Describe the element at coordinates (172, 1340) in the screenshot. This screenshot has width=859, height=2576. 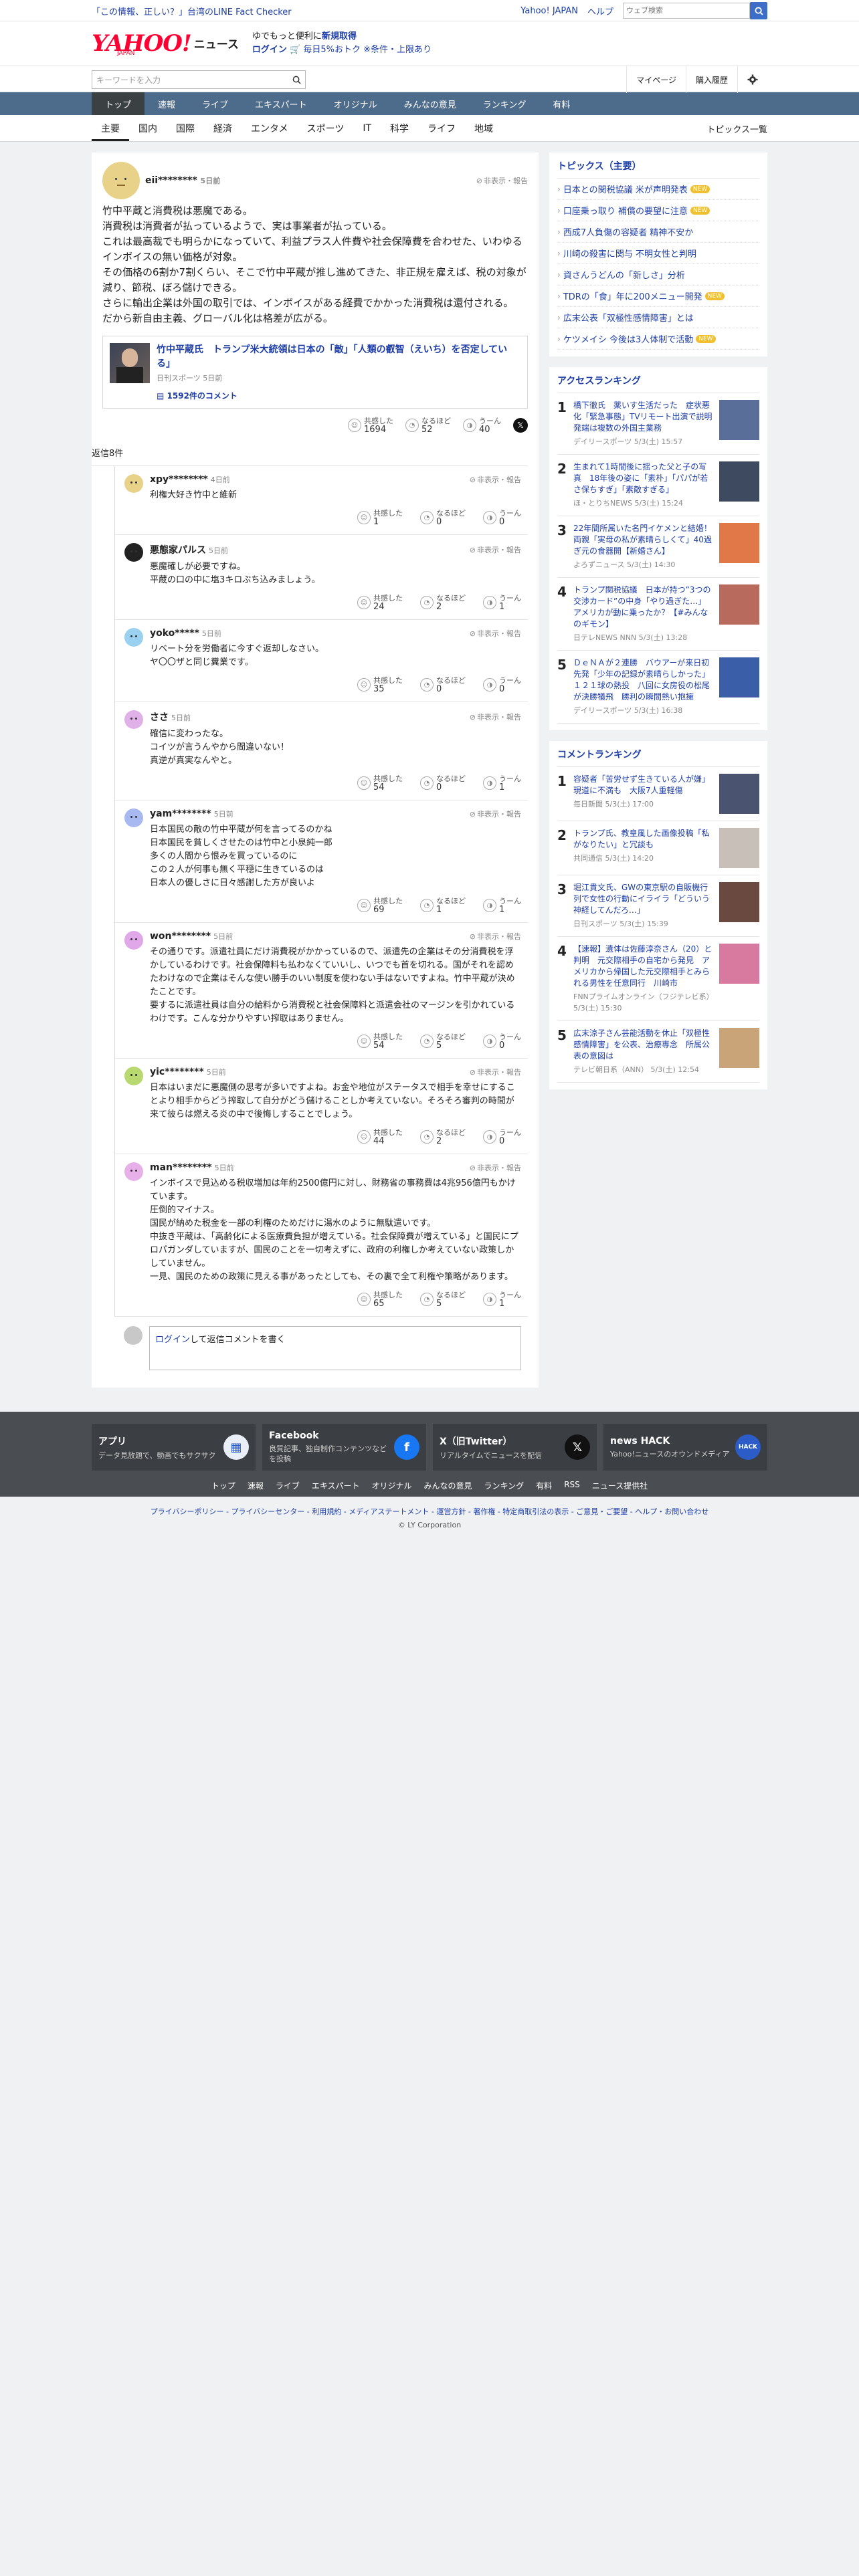
I see `login-link: ログイン` at that location.